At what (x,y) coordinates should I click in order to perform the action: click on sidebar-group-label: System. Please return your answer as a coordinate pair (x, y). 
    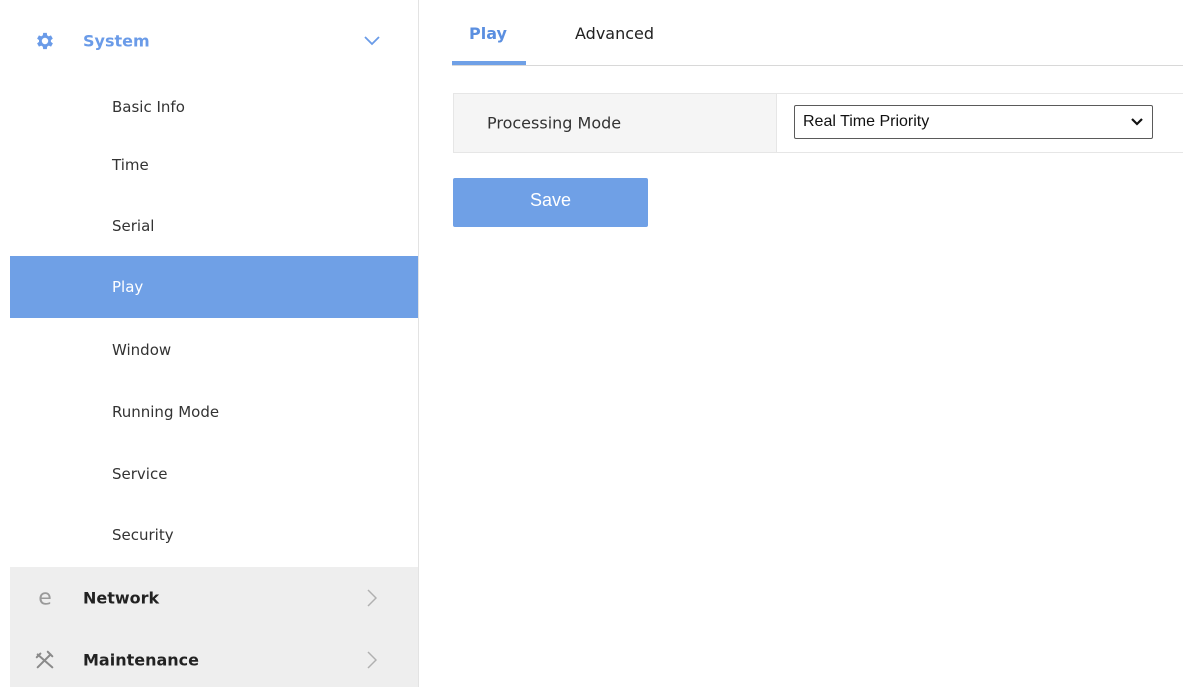
    Looking at the image, I should click on (116, 41).